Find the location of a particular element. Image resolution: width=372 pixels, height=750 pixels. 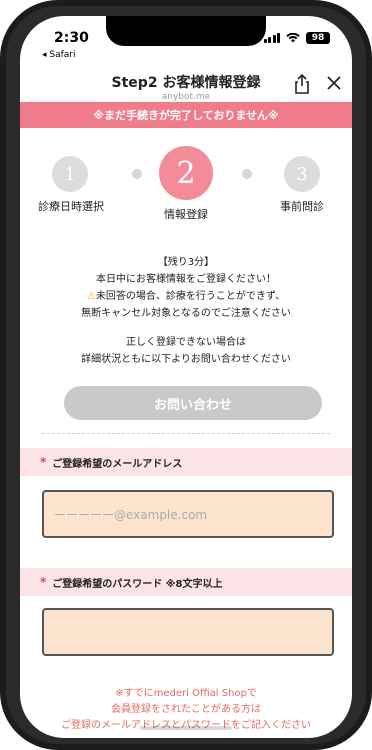

wifi-icon is located at coordinates (293, 38).